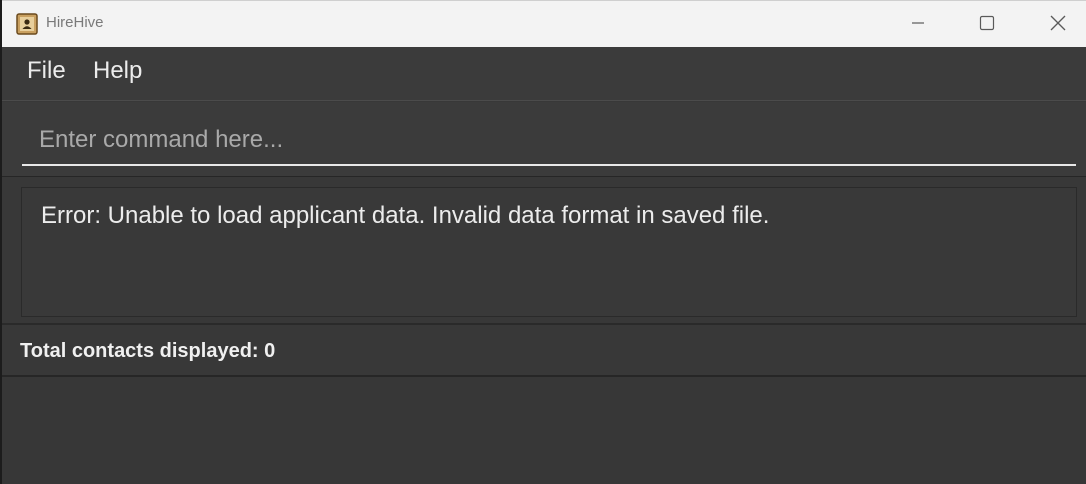 The image size is (1086, 484). I want to click on contacts-count-label: Total contacts displayed: 0, so click(148, 351).